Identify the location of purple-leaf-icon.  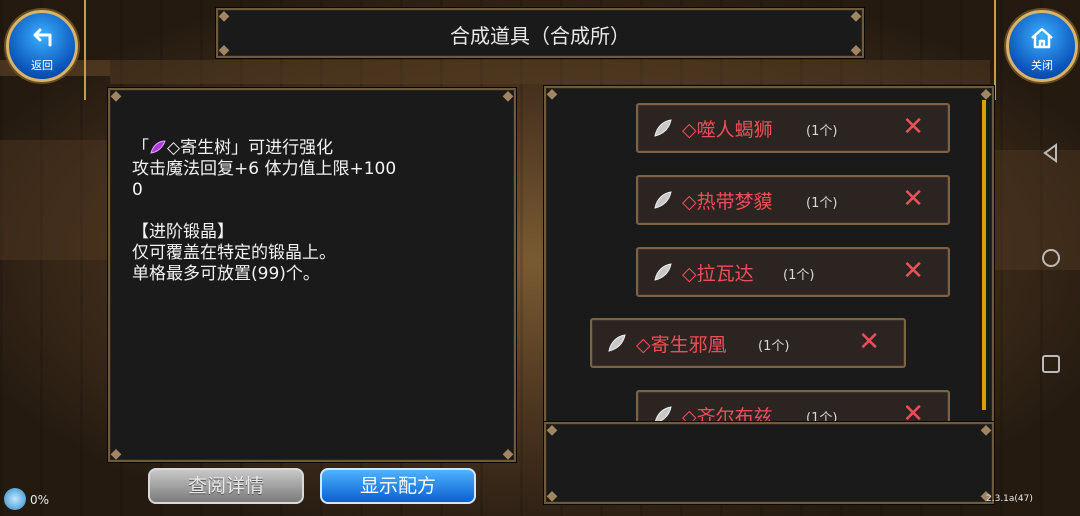
(158, 147).